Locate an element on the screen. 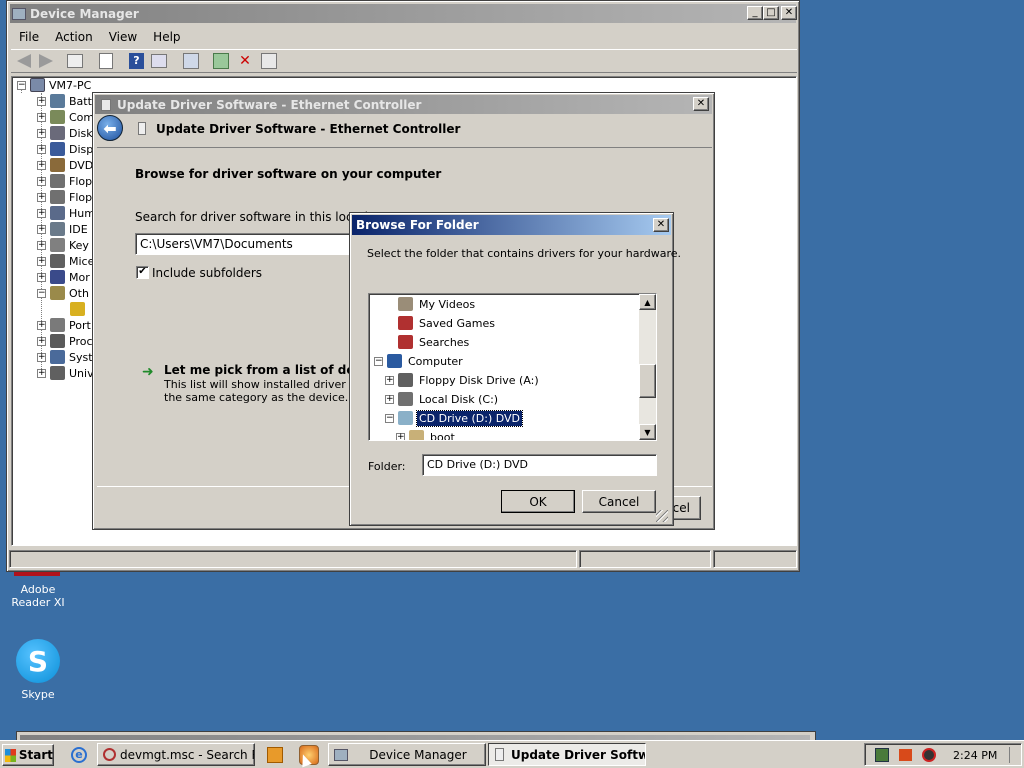 This screenshot has width=1024, height=768. browse-folder-close-button: ✕ is located at coordinates (661, 225).